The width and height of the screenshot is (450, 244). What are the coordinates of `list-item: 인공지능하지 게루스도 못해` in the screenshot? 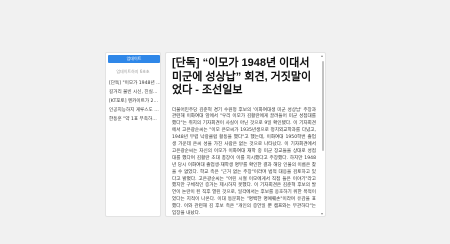 It's located at (134, 110).